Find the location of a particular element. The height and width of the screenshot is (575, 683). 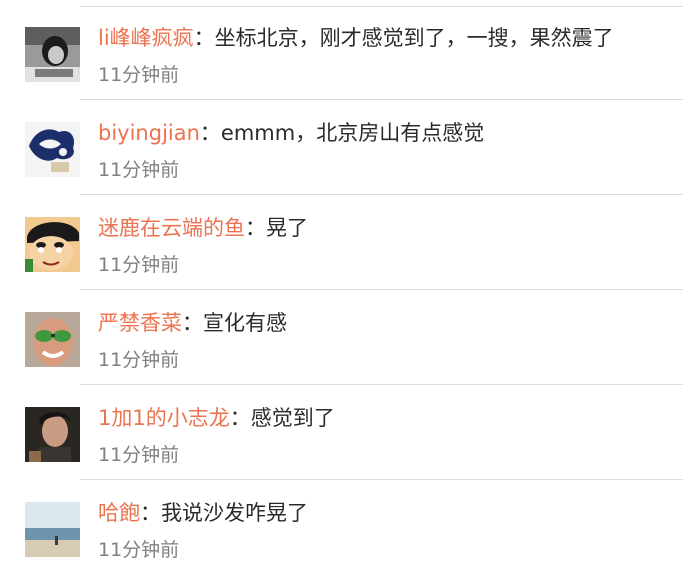

blue-ink-map-avatar is located at coordinates (52, 149).